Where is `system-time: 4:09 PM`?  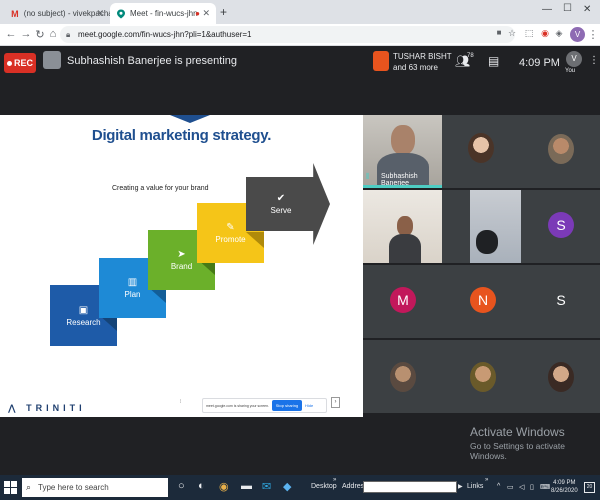
system-time: 4:09 PM is located at coordinates (564, 483).